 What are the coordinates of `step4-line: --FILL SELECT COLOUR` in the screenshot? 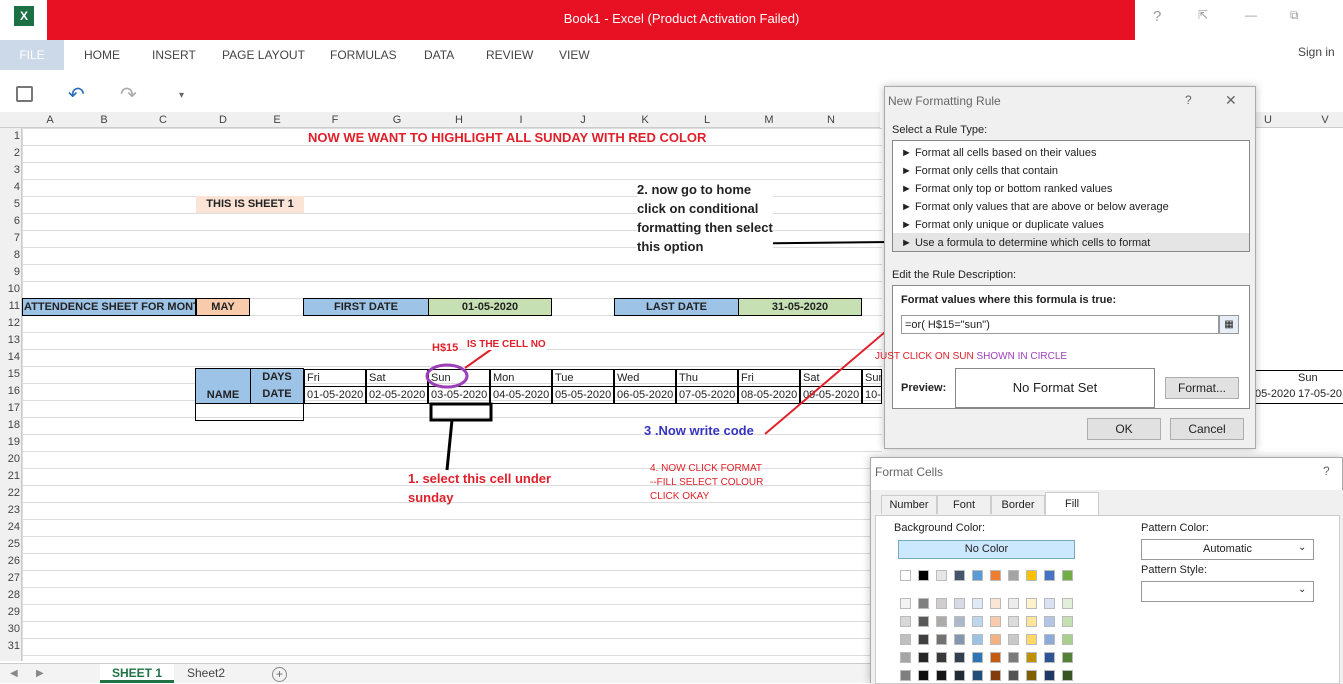 It's located at (707, 482).